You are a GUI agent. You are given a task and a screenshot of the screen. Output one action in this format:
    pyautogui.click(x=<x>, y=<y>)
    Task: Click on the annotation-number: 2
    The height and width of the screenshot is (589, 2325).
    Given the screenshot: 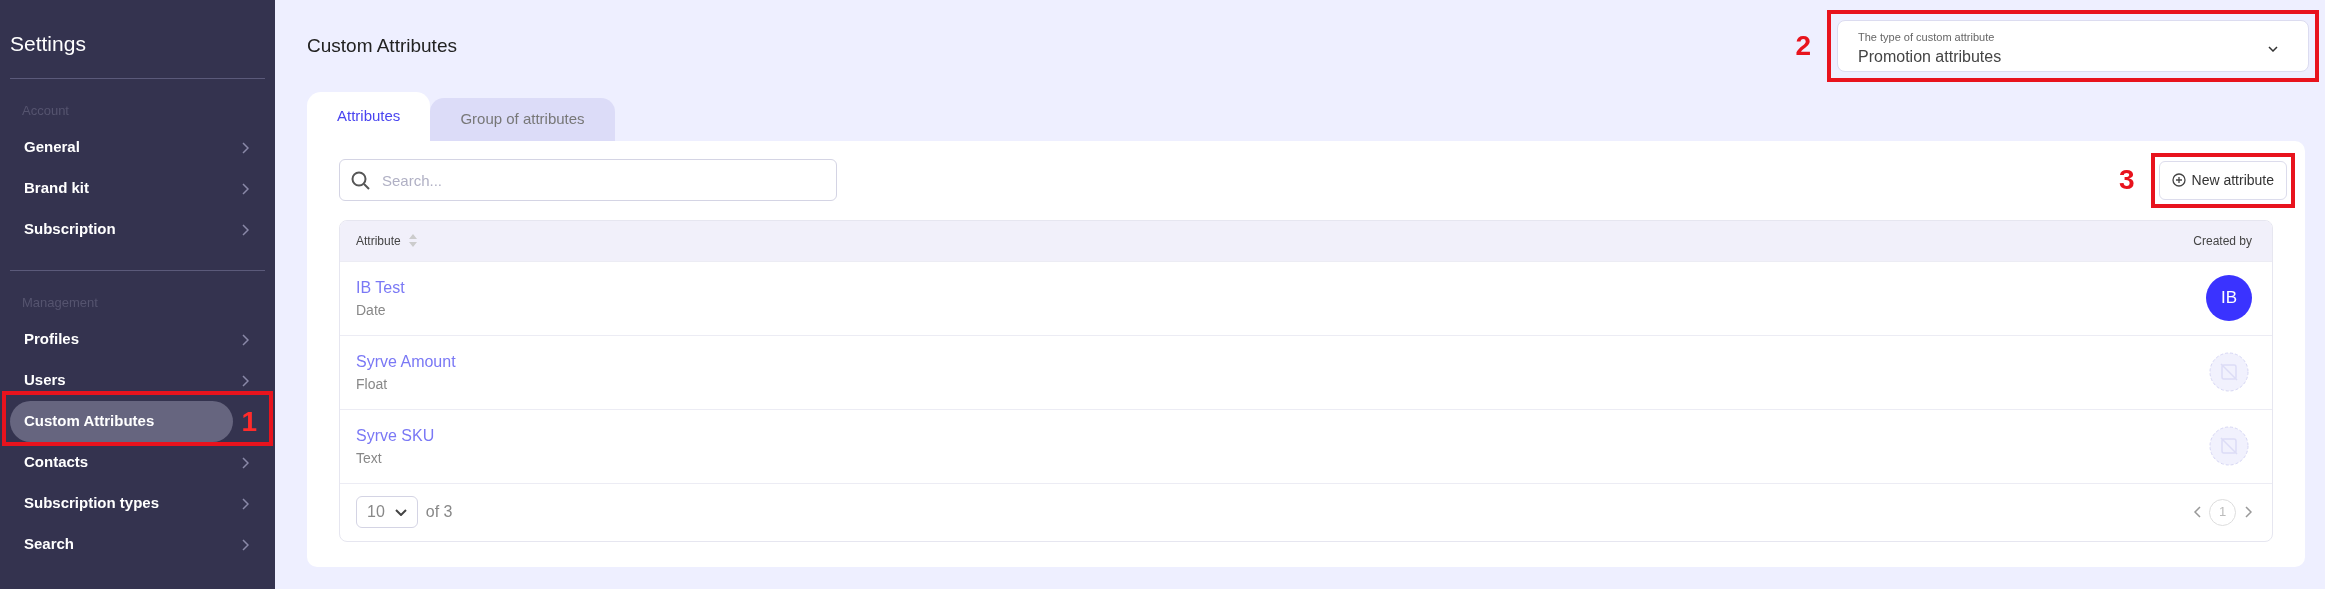 What is the action you would take?
    pyautogui.click(x=1803, y=46)
    